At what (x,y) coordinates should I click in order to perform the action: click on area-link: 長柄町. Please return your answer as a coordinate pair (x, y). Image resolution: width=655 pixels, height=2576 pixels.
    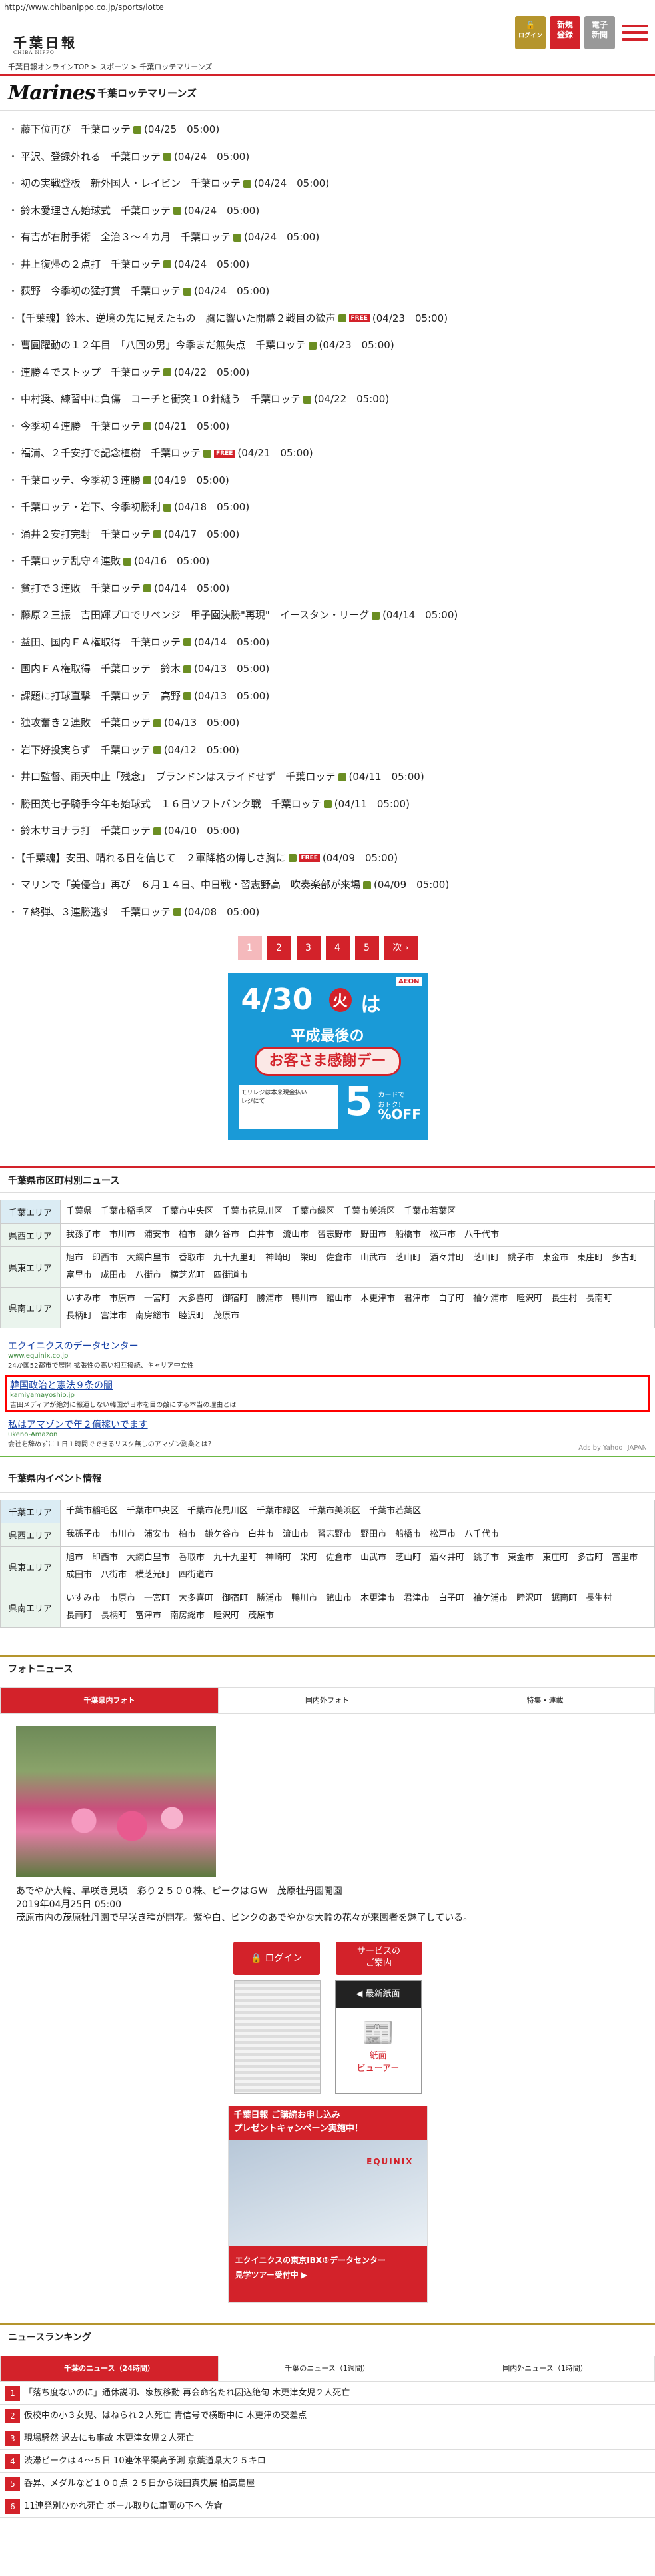
    Looking at the image, I should click on (79, 1317).